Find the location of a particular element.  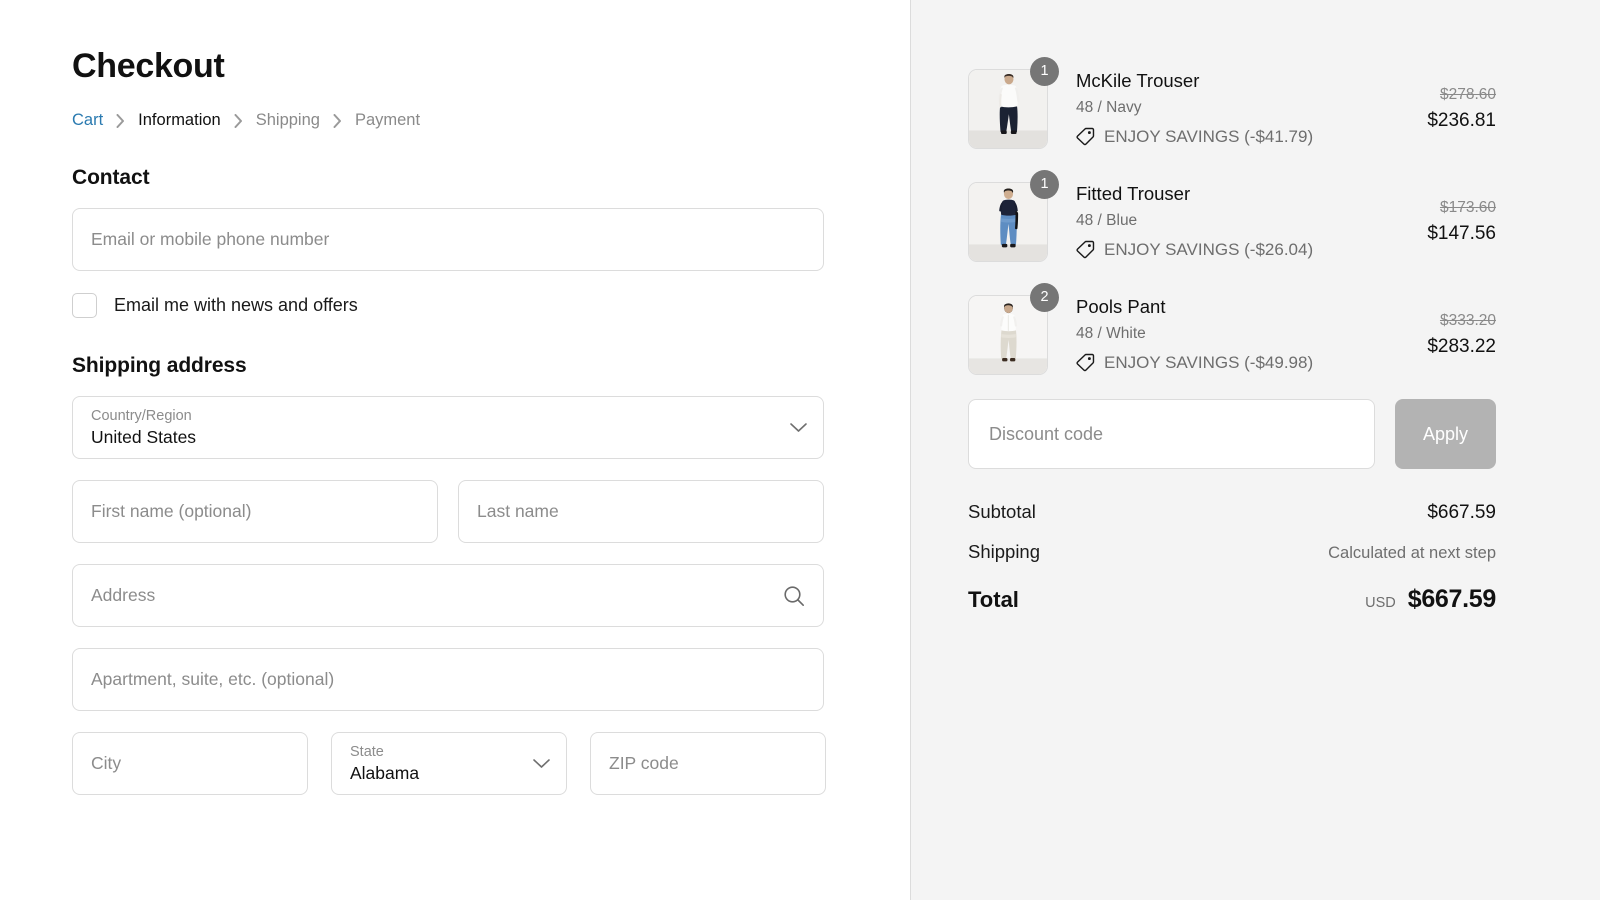

item-price-original: $278.60 is located at coordinates (1467, 94).